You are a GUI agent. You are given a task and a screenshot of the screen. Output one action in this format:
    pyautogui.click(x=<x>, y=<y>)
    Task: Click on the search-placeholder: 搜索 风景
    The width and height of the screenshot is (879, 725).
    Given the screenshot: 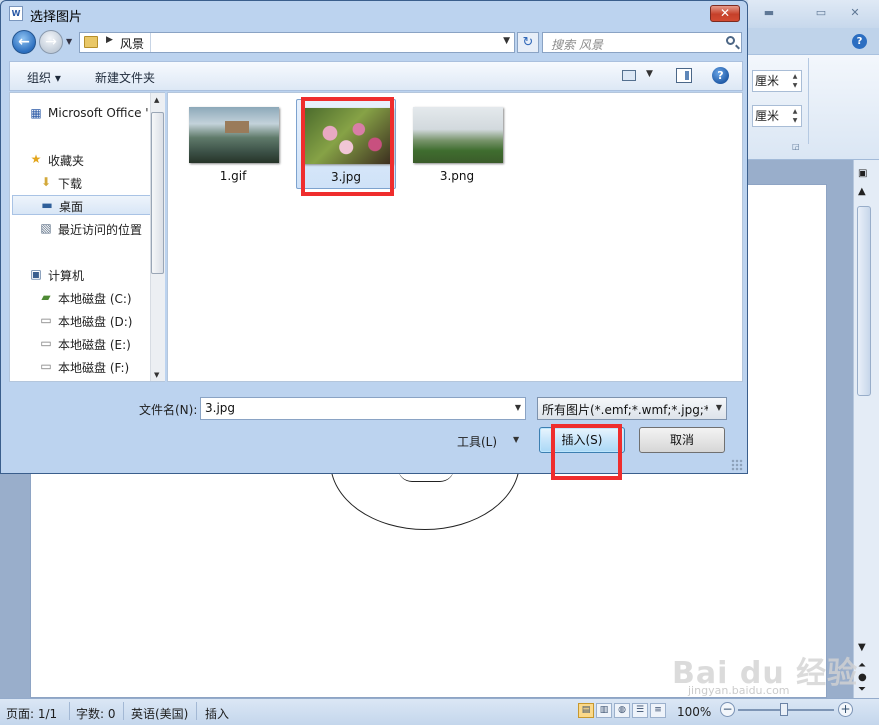 What is the action you would take?
    pyautogui.click(x=577, y=45)
    